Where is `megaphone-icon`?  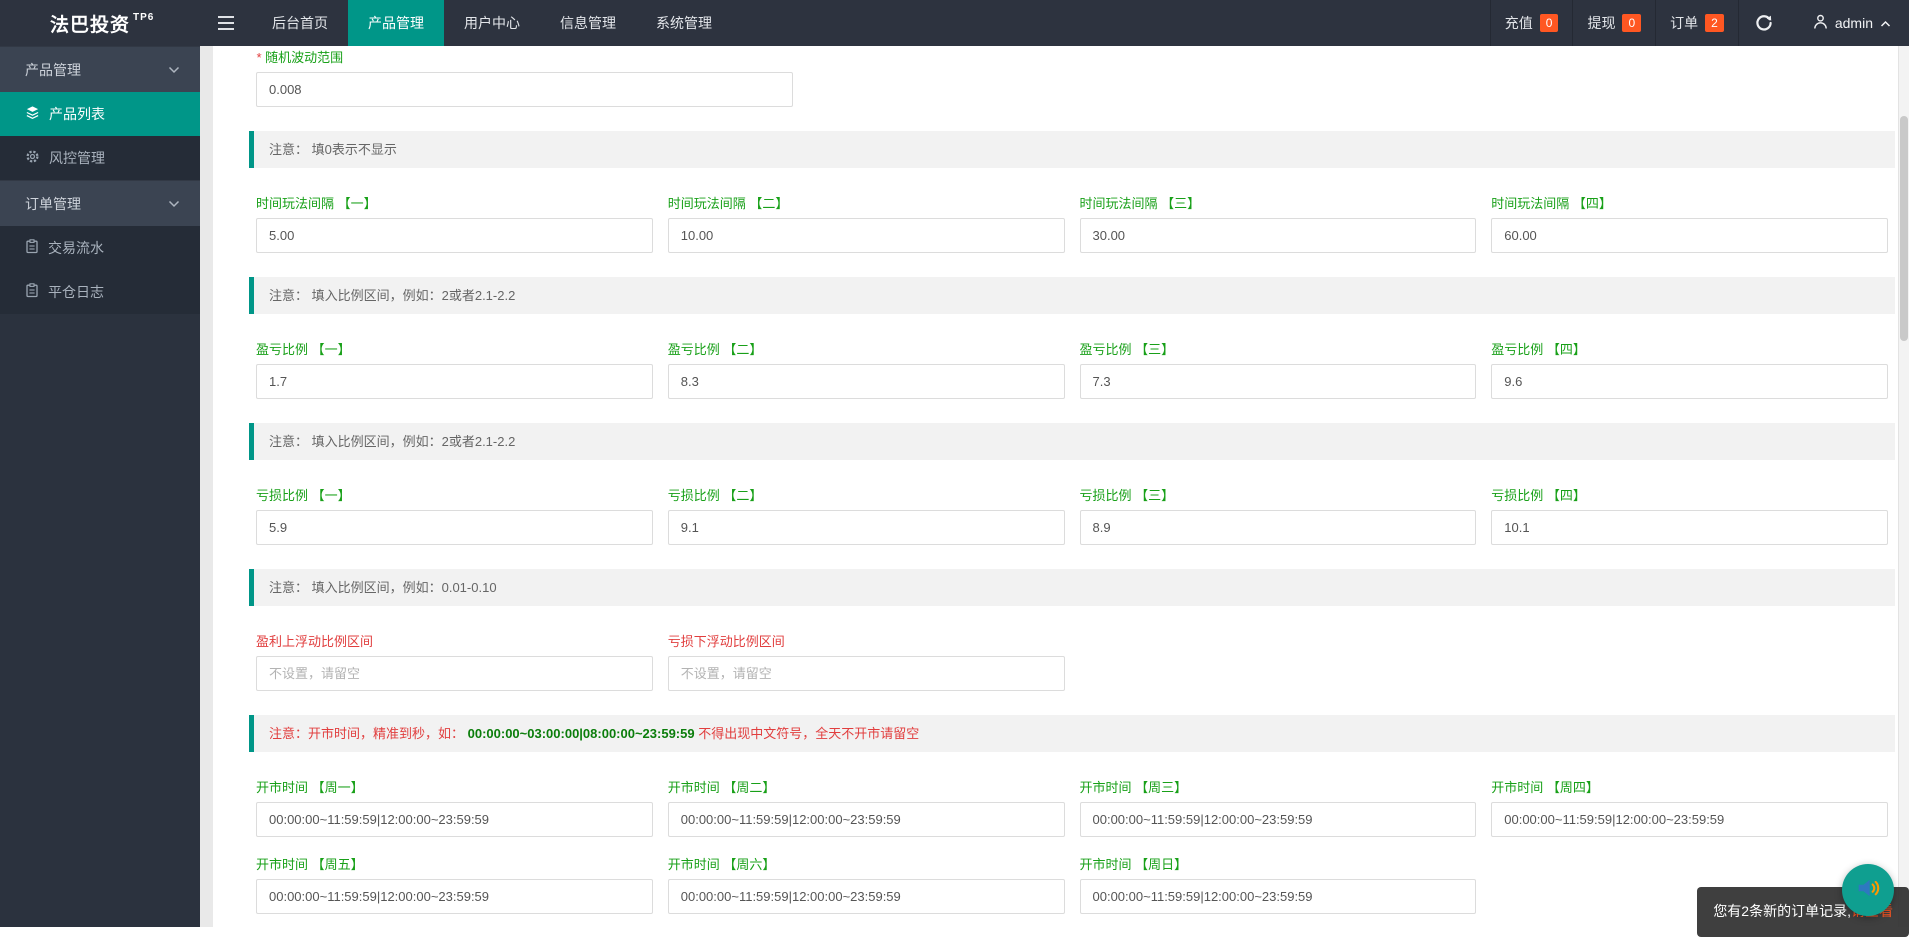
megaphone-icon is located at coordinates (1868, 890).